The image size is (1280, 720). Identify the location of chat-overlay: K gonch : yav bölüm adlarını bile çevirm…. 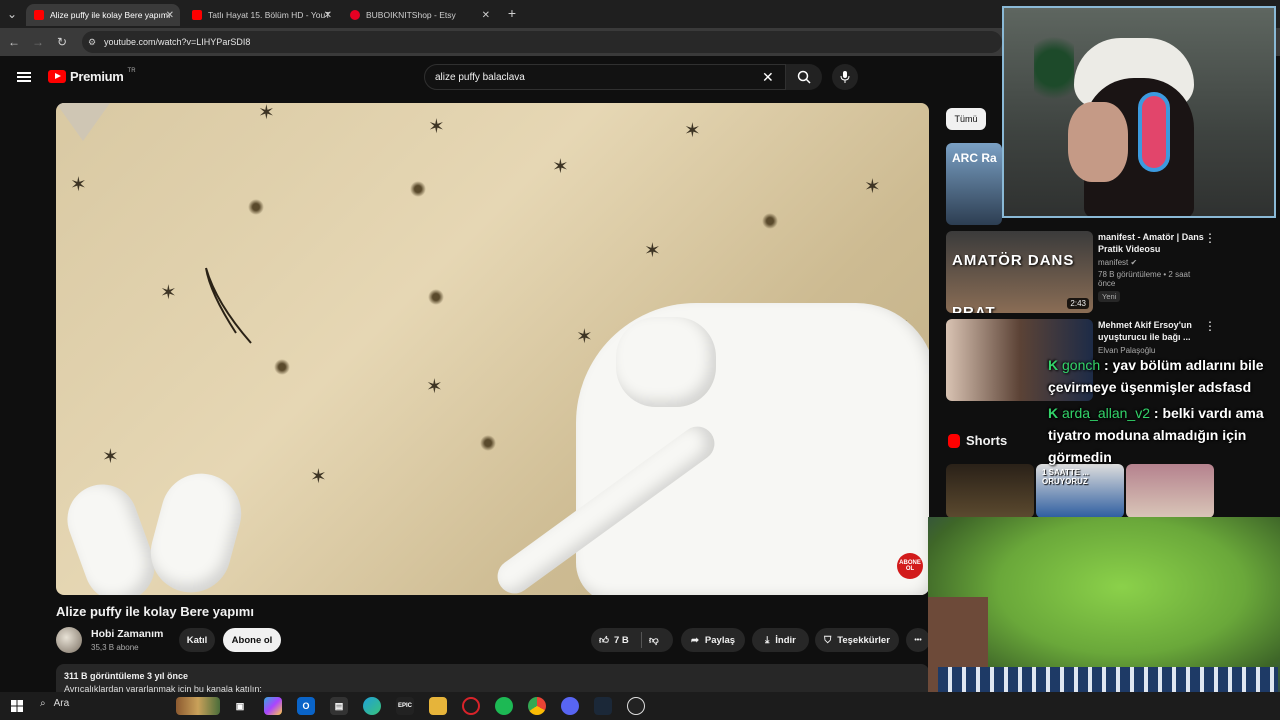
(1161, 434).